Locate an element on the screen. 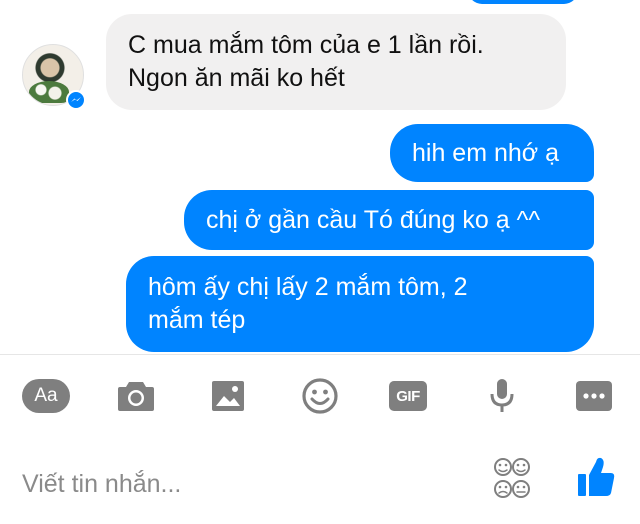 The image size is (640, 524). gif-button: GIF is located at coordinates (408, 396).